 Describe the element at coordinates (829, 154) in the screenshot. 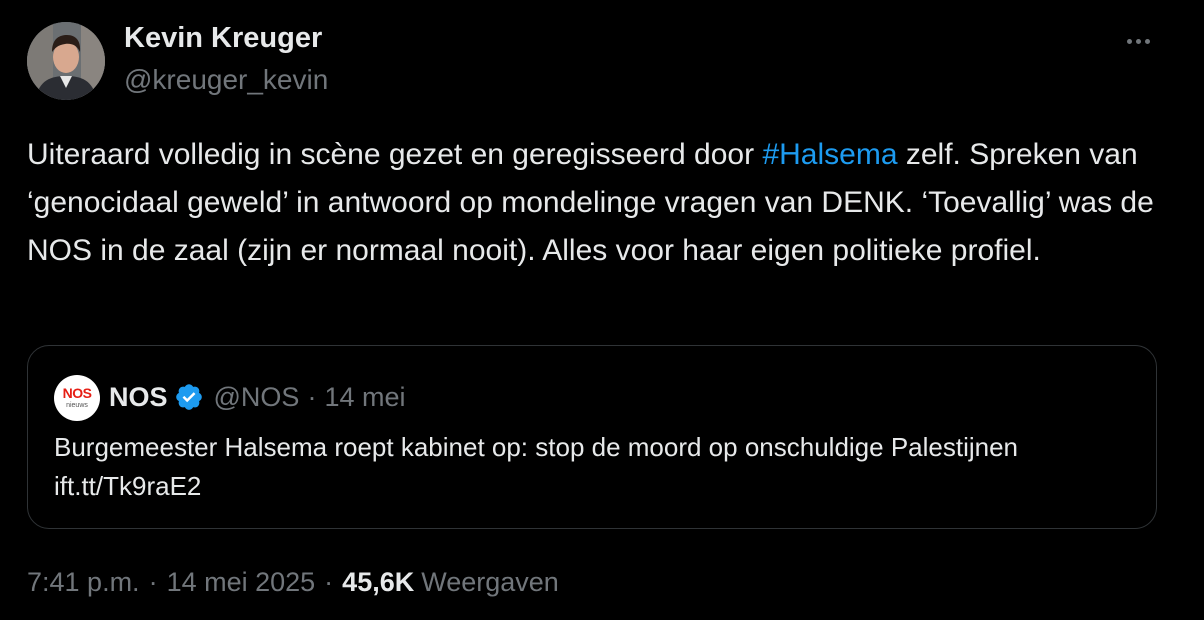

I see `hashtag-link: #Halsema` at that location.